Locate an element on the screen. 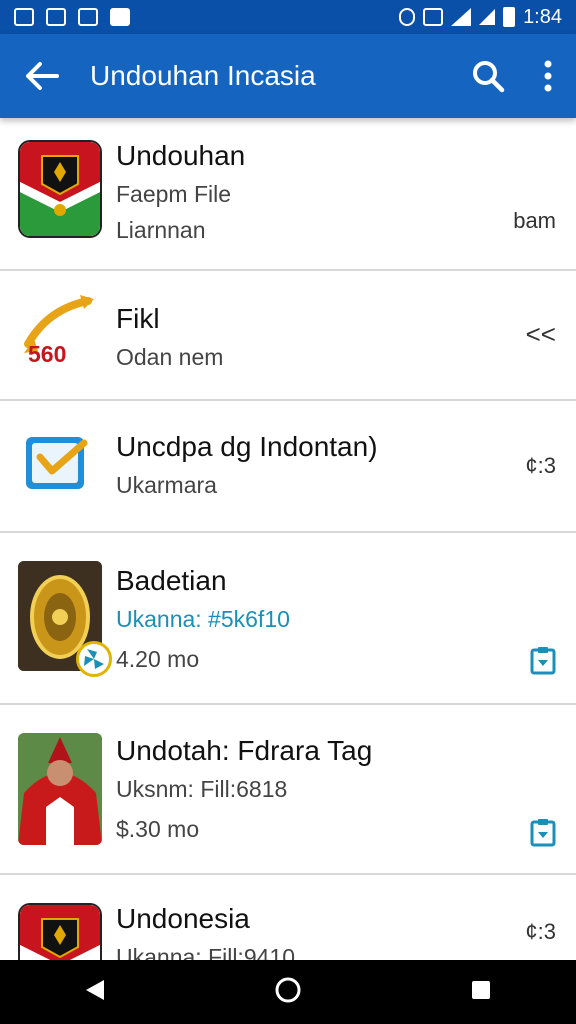  portrait-photo-icon is located at coordinates (60, 789).